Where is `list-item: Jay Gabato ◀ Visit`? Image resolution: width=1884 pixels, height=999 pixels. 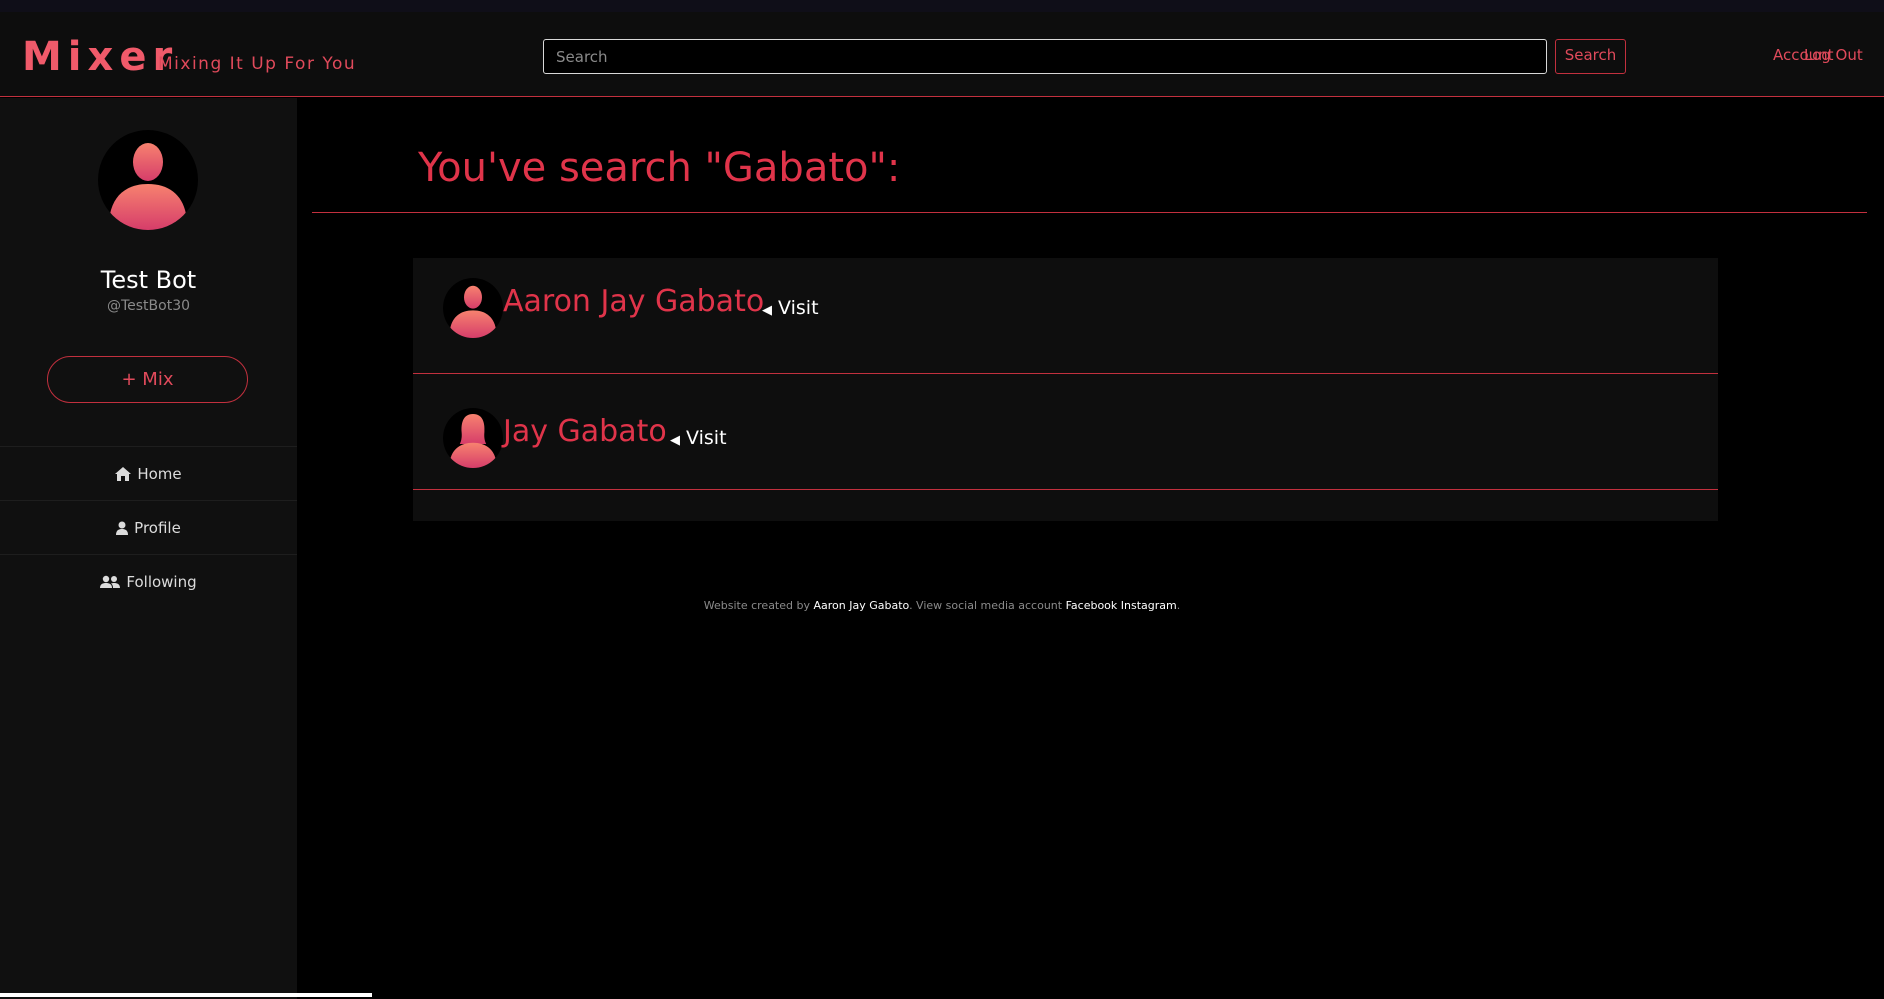 list-item: Jay Gabato ◀ Visit is located at coordinates (1065, 432).